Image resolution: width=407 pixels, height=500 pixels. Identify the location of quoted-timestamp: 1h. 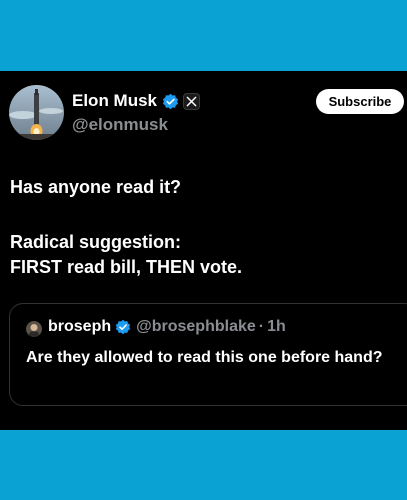
(276, 327).